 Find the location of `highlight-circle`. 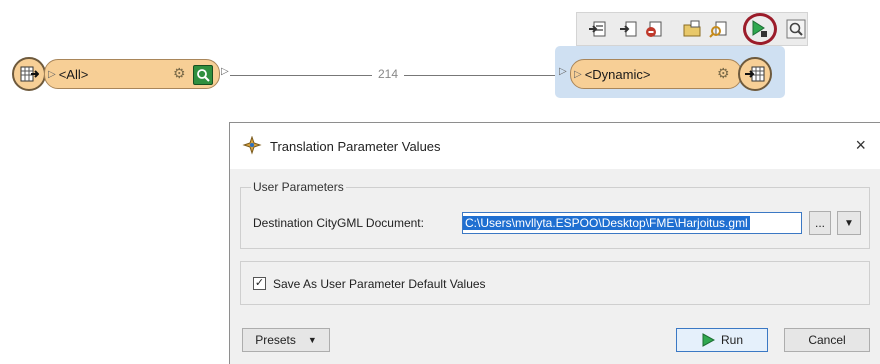

highlight-circle is located at coordinates (760, 29).